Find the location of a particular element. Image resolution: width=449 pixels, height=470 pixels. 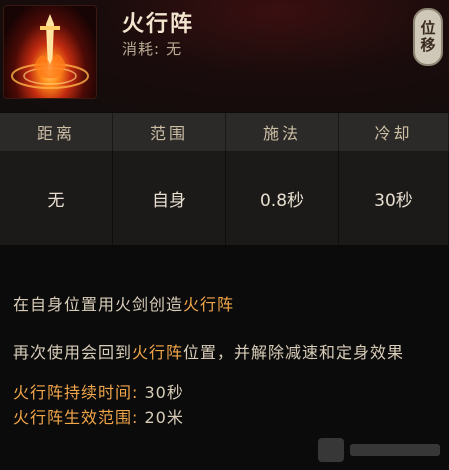

stat-label-cast: 施法 is located at coordinates (282, 132).